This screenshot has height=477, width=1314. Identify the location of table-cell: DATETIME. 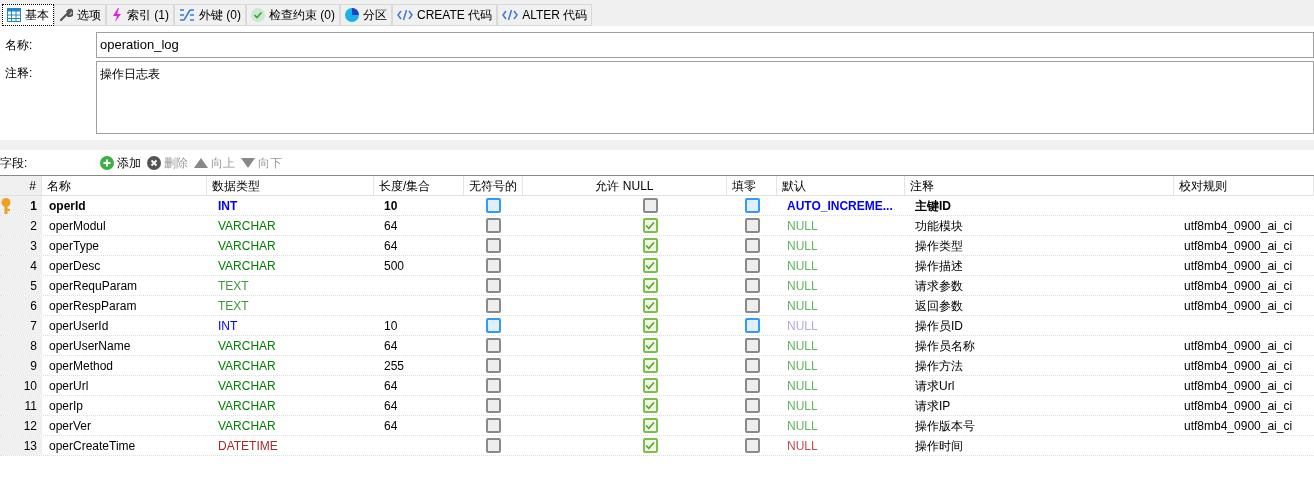
(248, 445).